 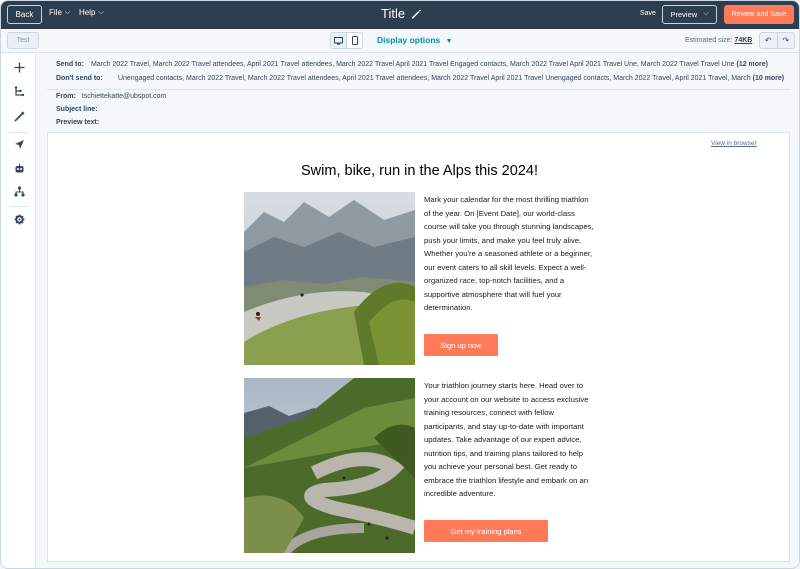 I want to click on from-value: tschiettekatte@ubspot.com, so click(x=124, y=96).